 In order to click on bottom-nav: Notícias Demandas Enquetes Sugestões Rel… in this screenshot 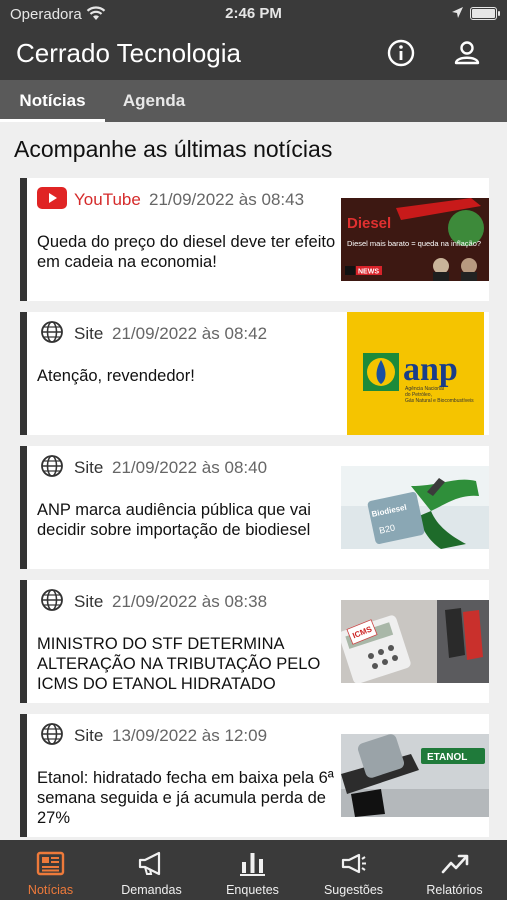, I will do `click(253, 870)`.